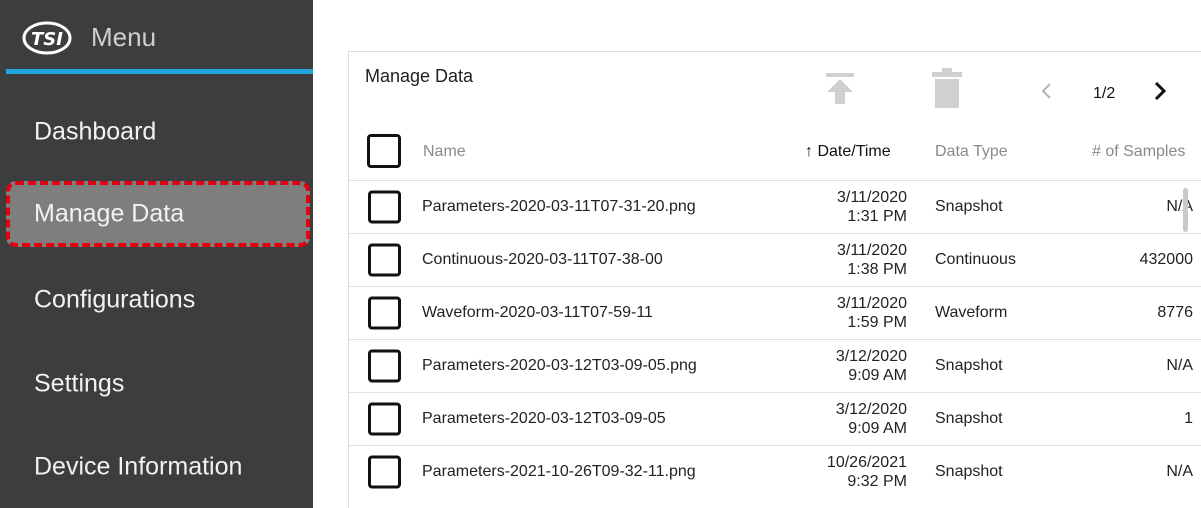  What do you see at coordinates (947, 88) in the screenshot?
I see `trash-icon` at bounding box center [947, 88].